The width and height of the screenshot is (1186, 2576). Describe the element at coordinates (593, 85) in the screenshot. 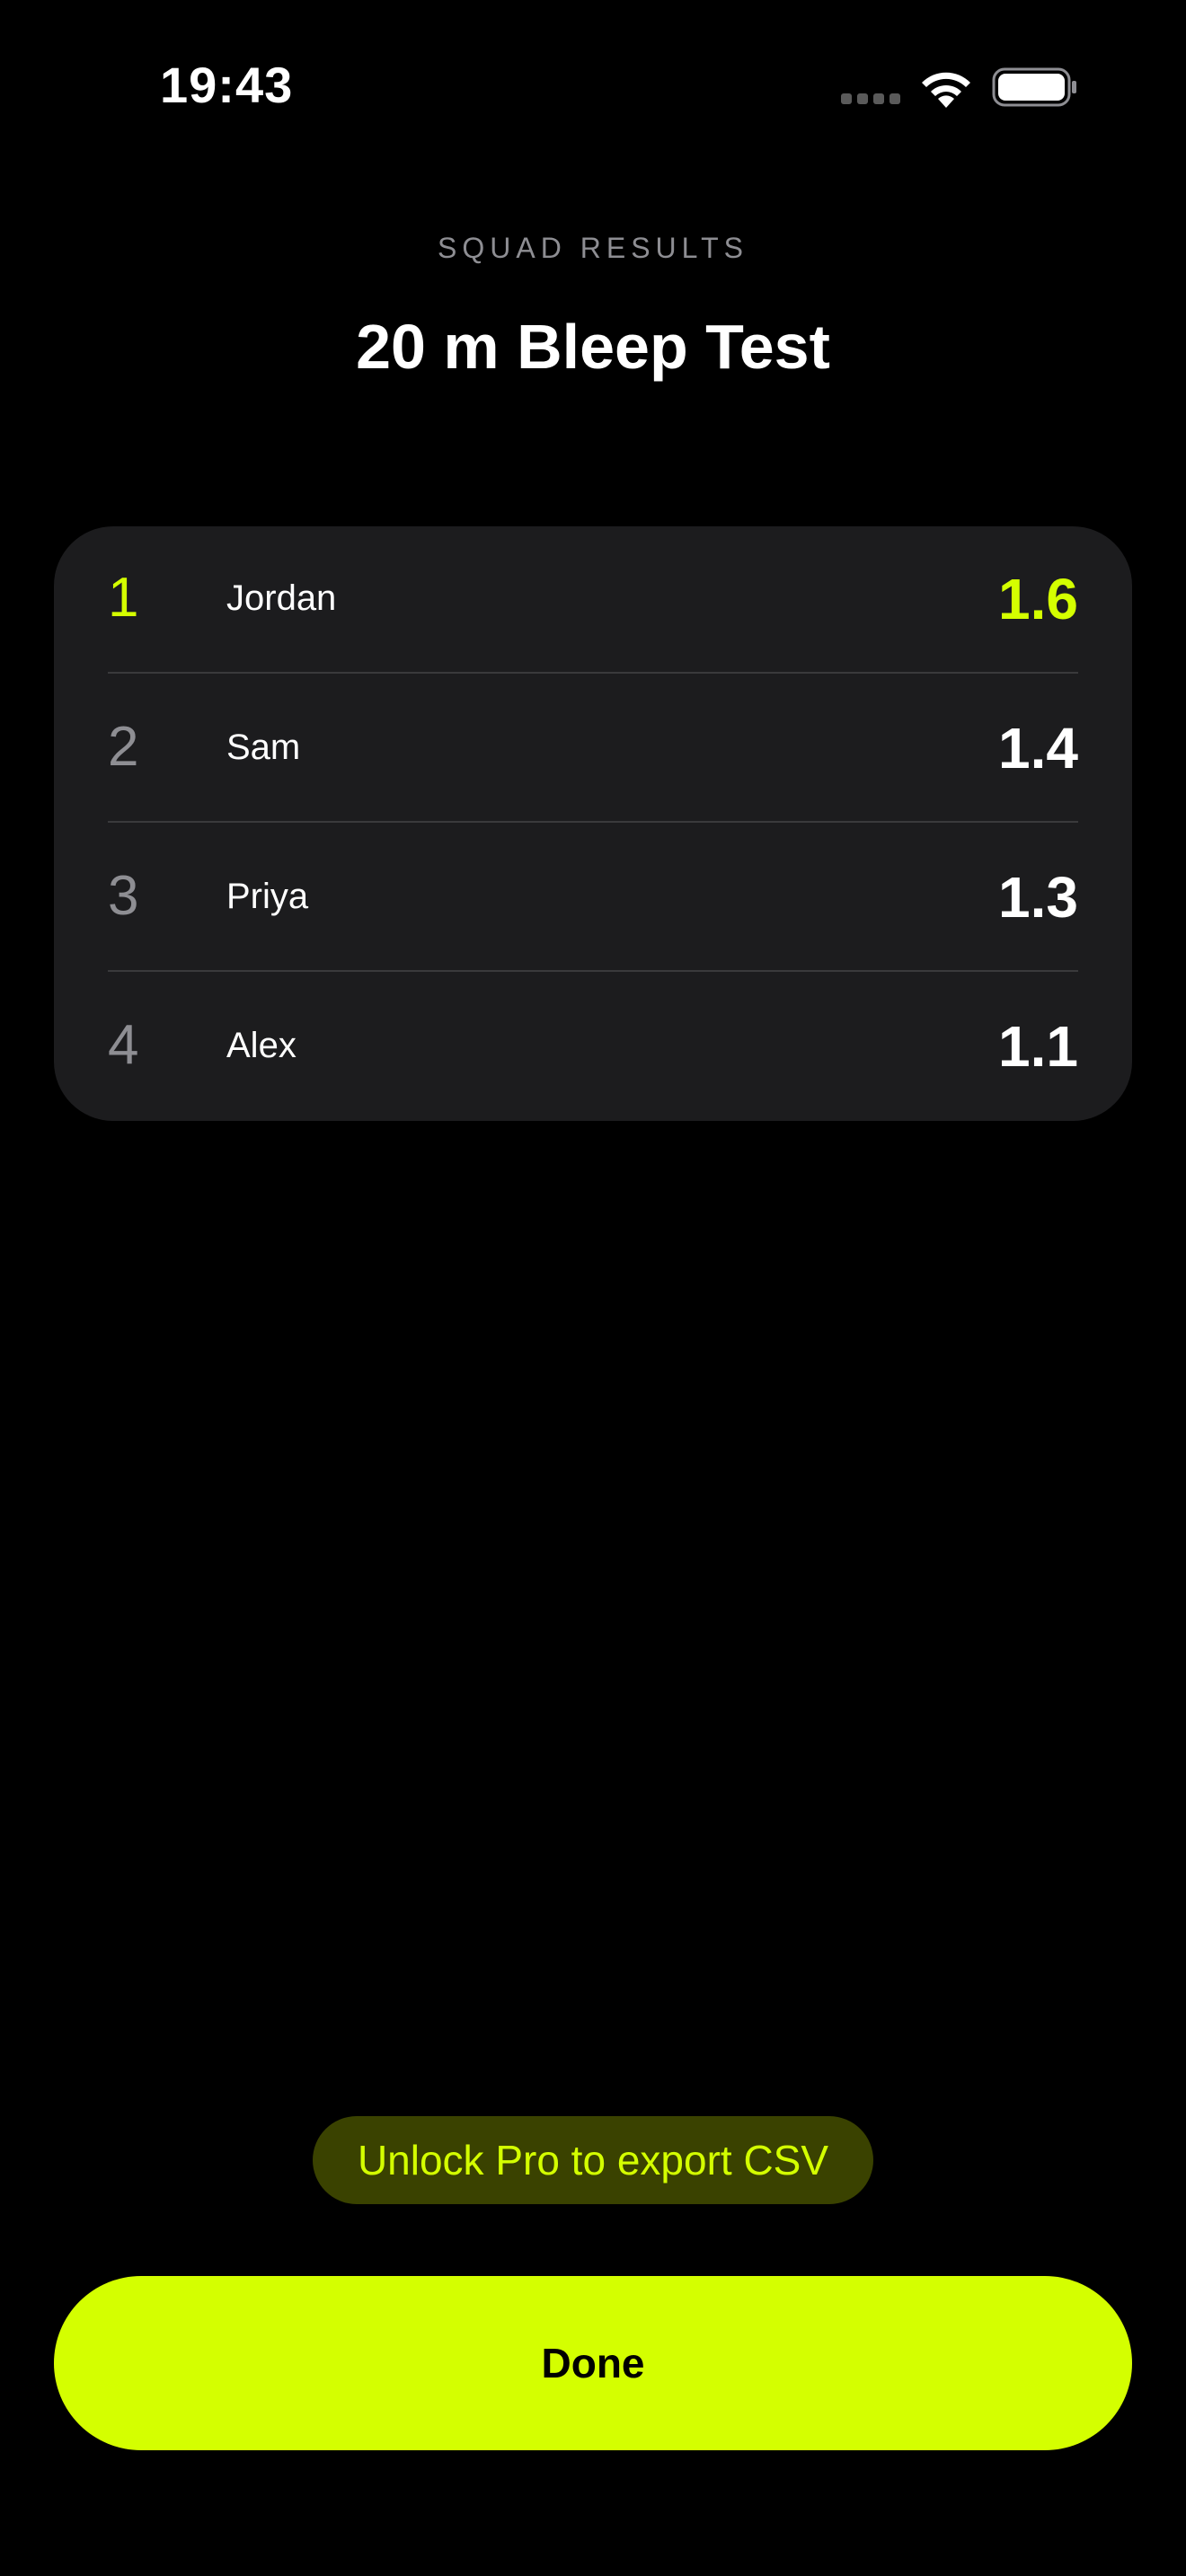

I see `status-bar: 19:43` at that location.